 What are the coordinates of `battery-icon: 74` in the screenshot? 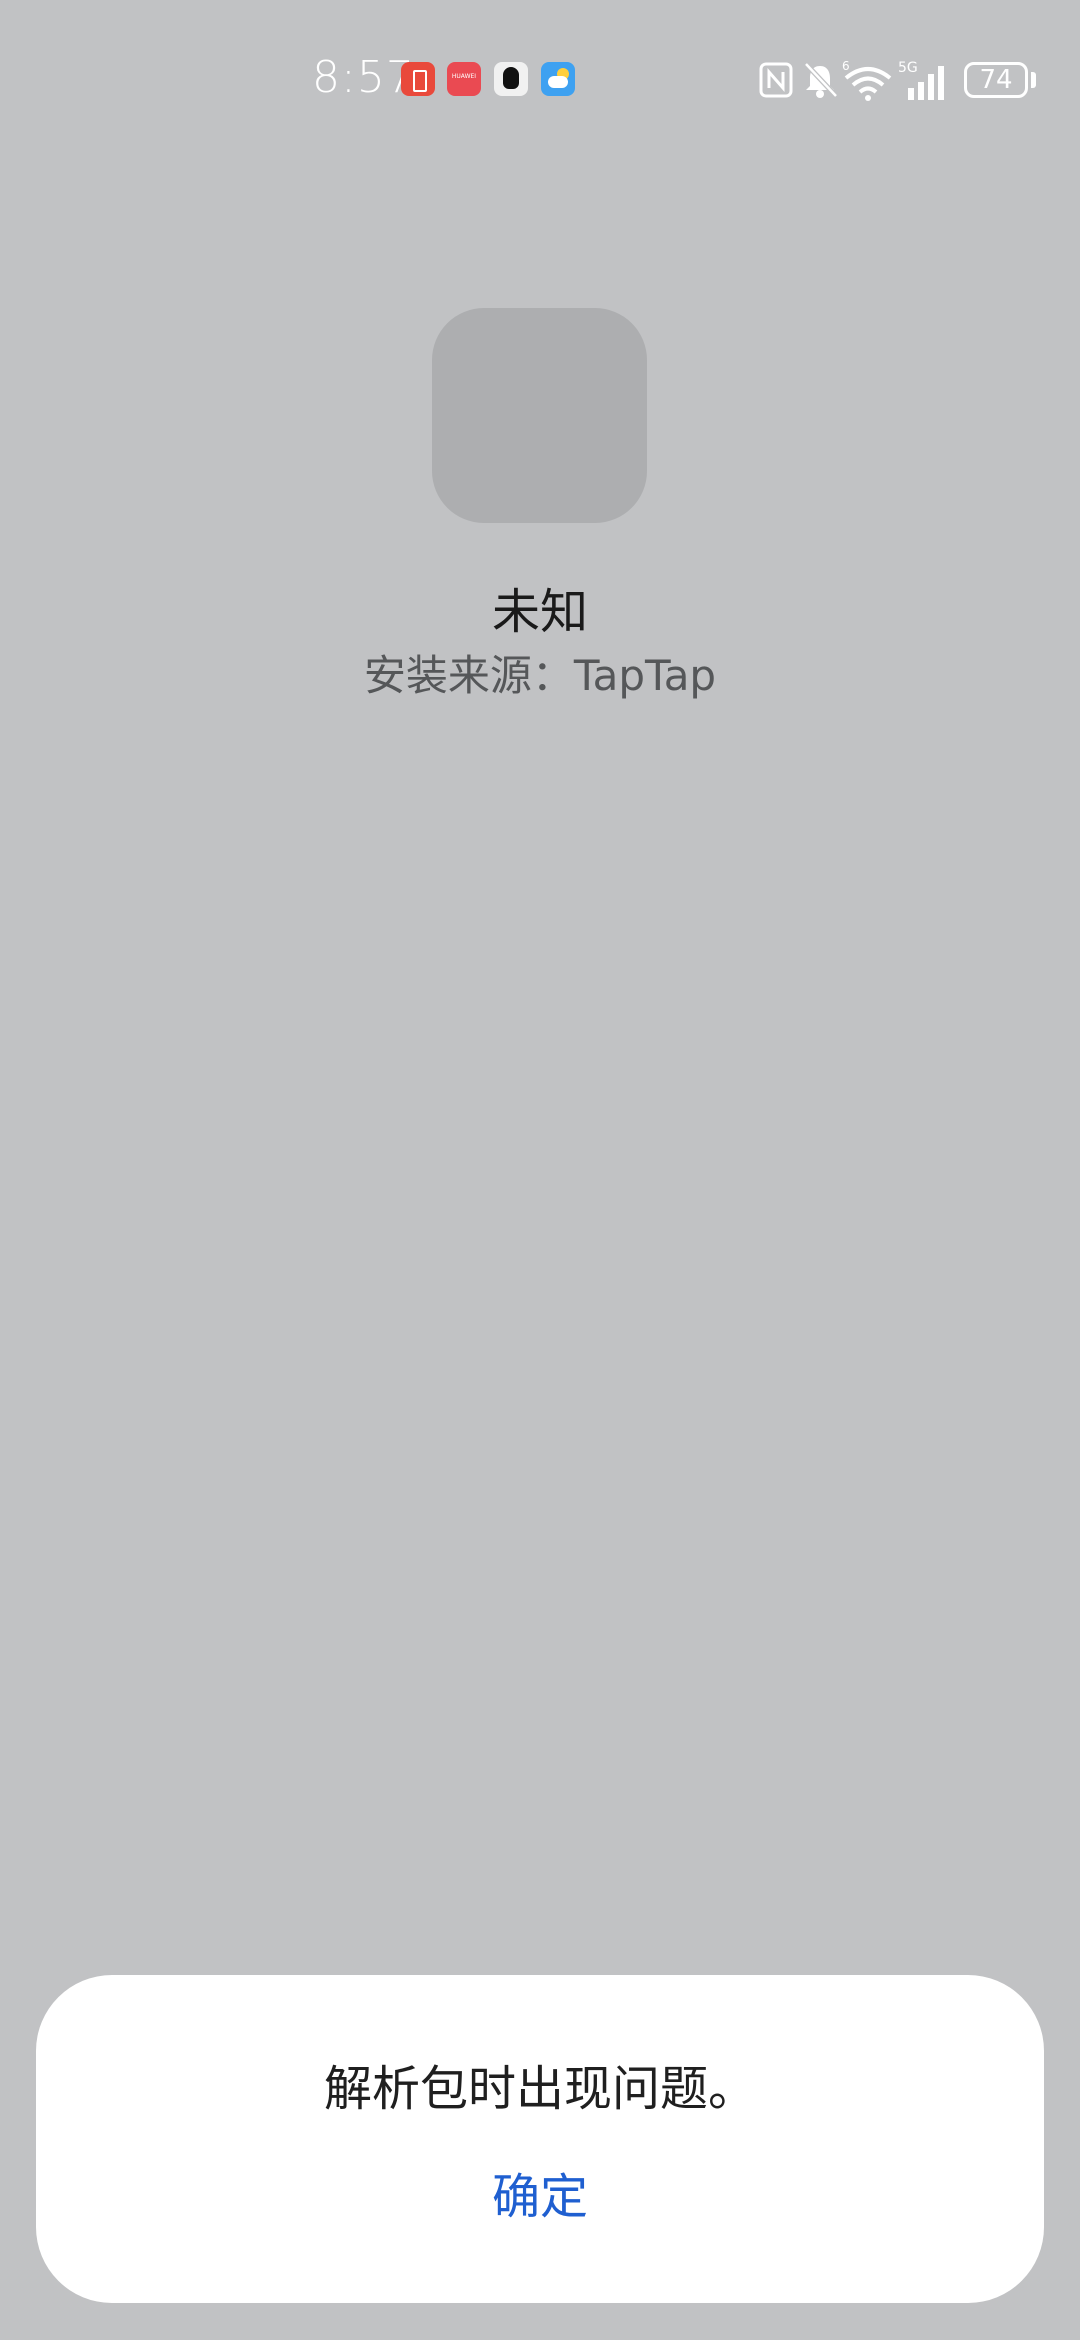 It's located at (996, 80).